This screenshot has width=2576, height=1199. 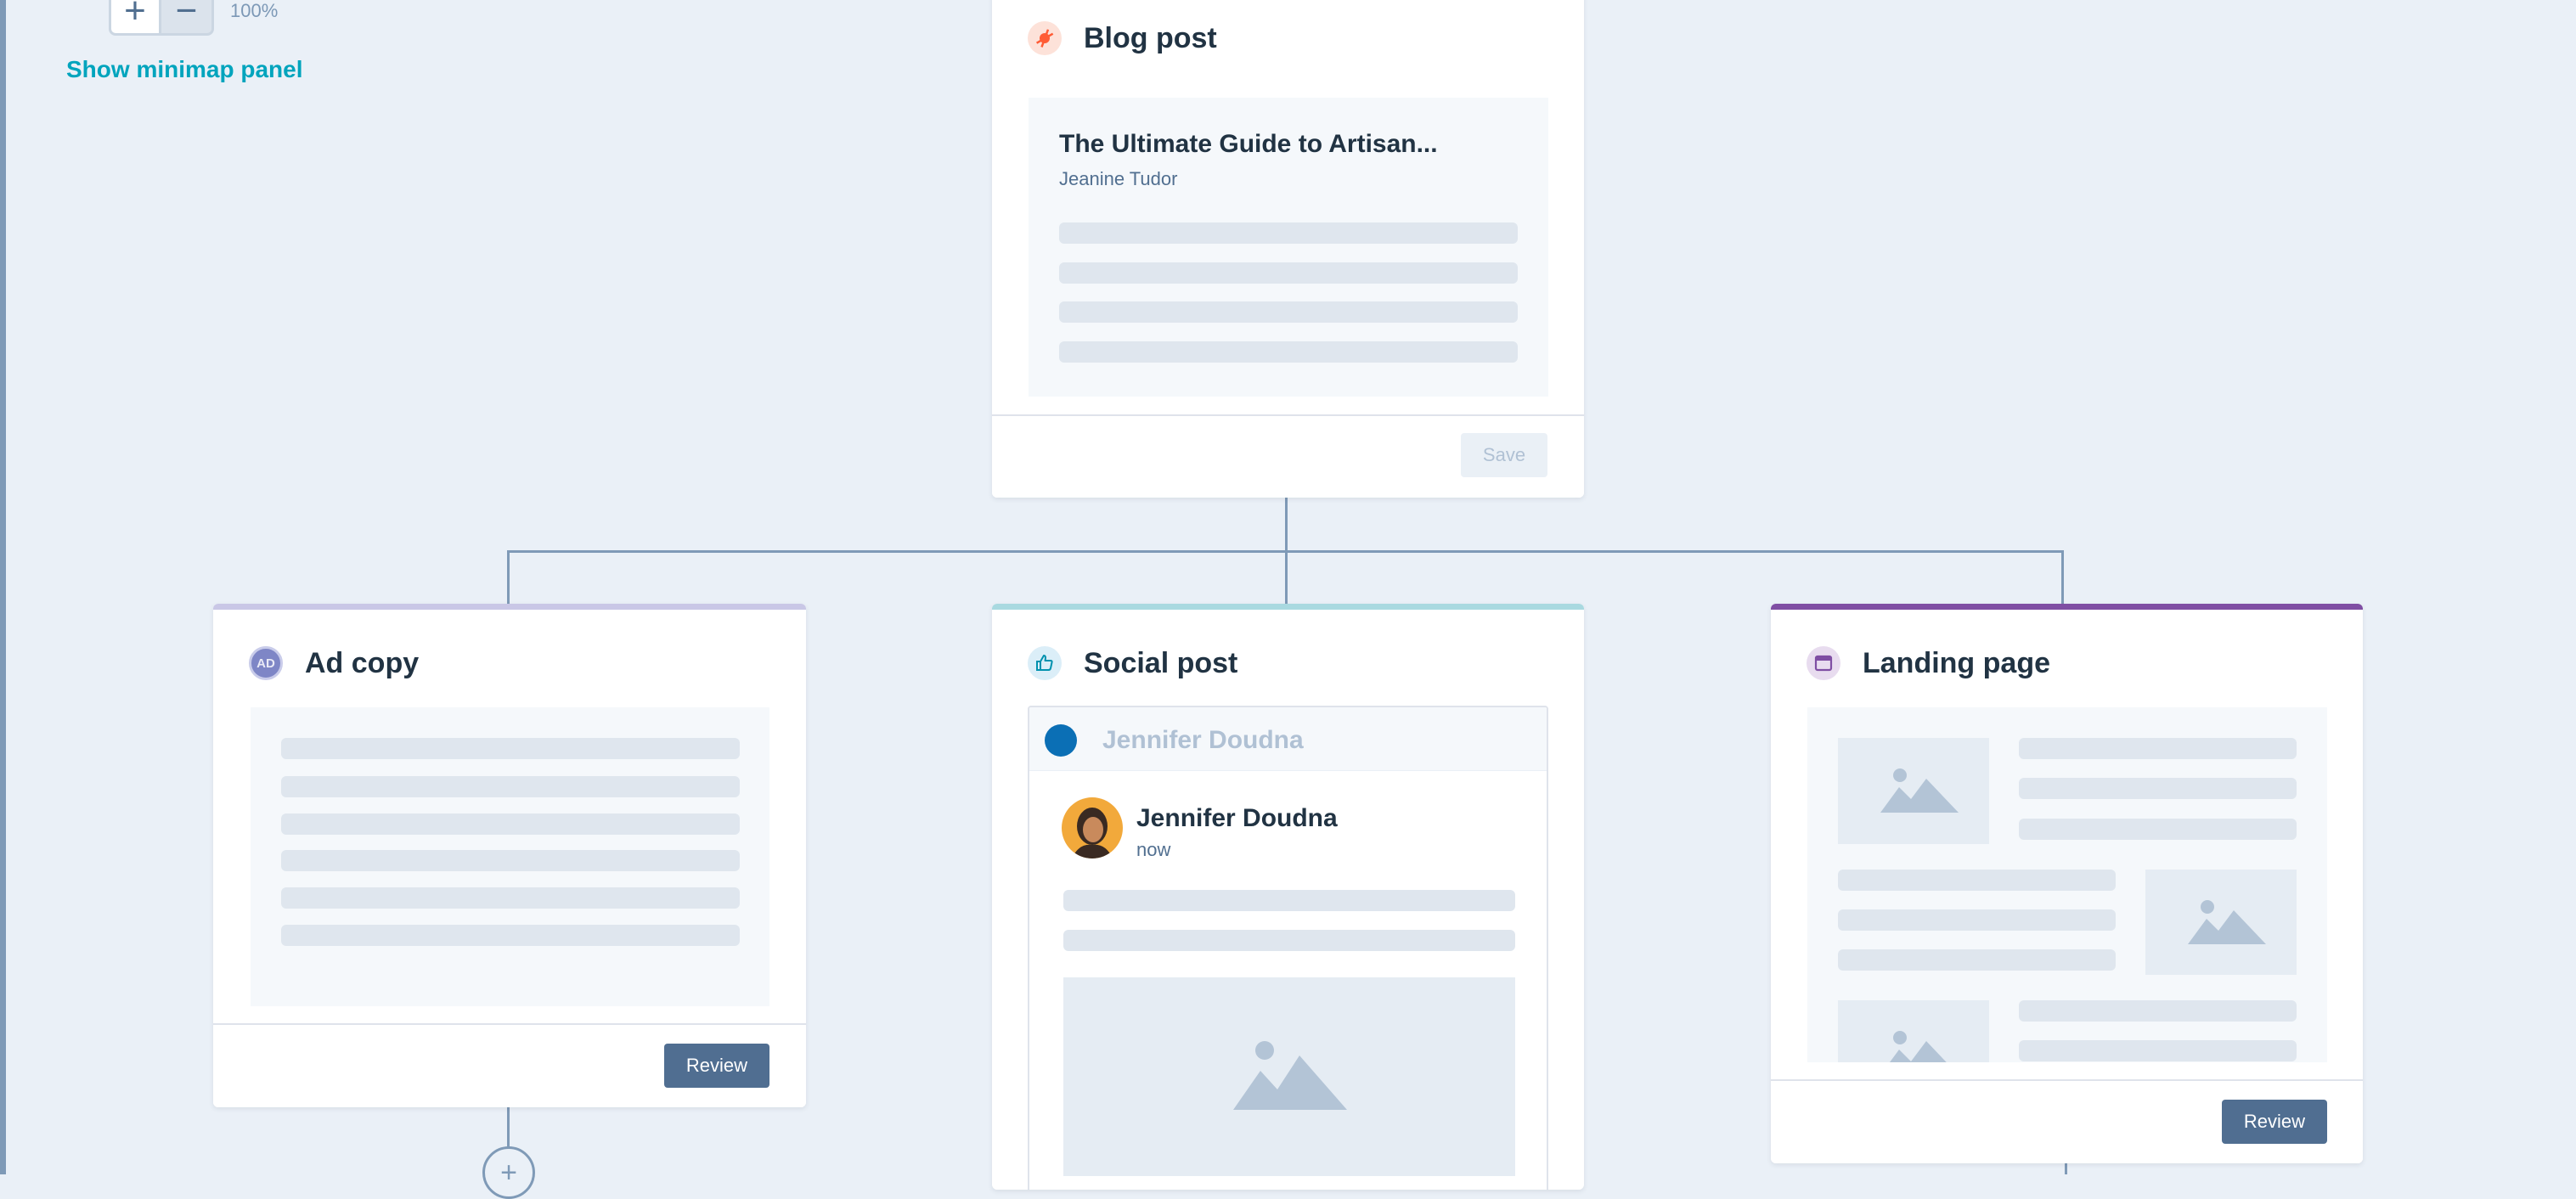 I want to click on account-selector: Jennifer Doudna, so click(x=1288, y=739).